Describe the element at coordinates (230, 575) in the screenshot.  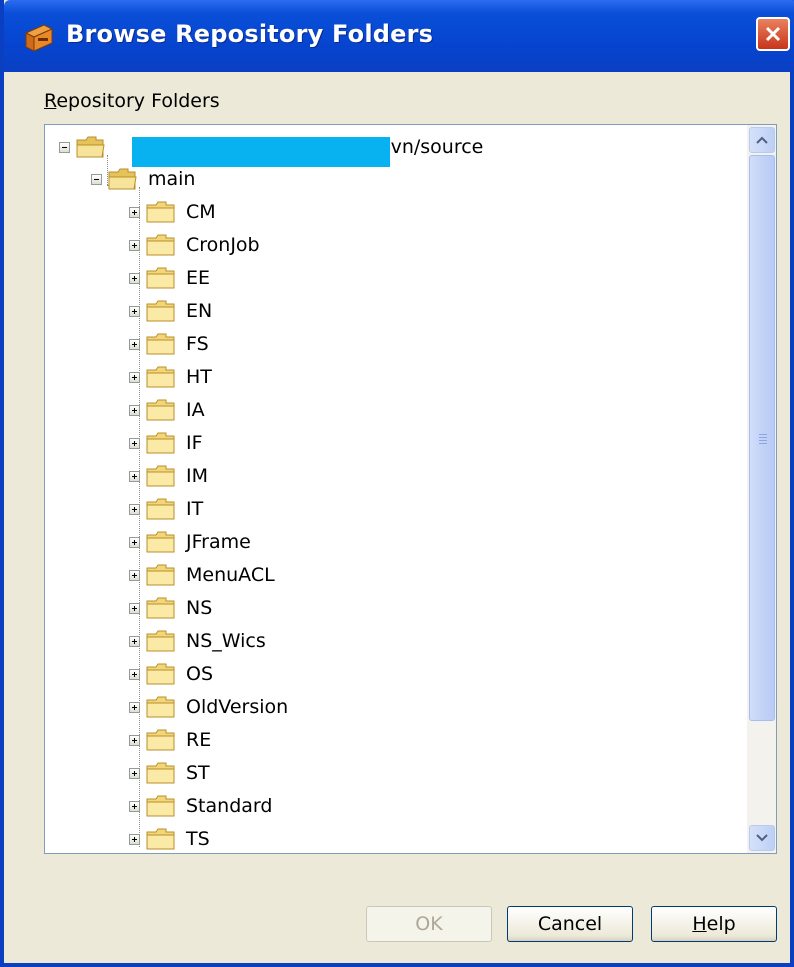
I see `folder-label: MenuACL` at that location.